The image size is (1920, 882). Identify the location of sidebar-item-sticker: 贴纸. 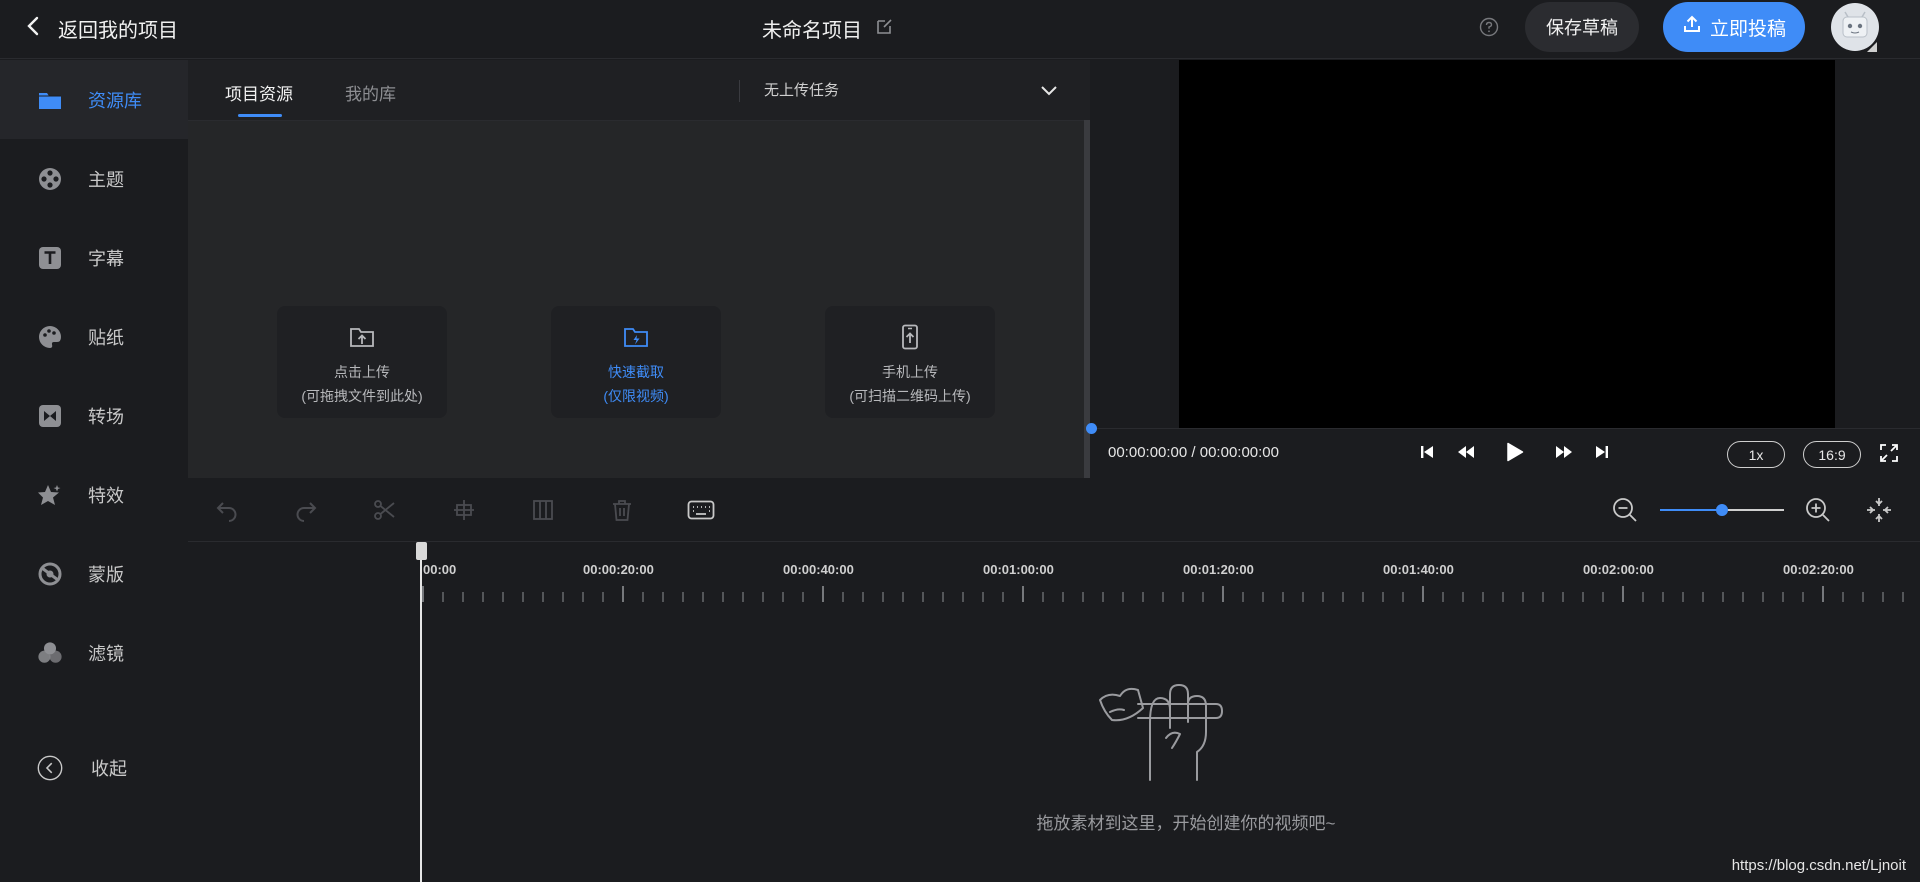
(94, 336).